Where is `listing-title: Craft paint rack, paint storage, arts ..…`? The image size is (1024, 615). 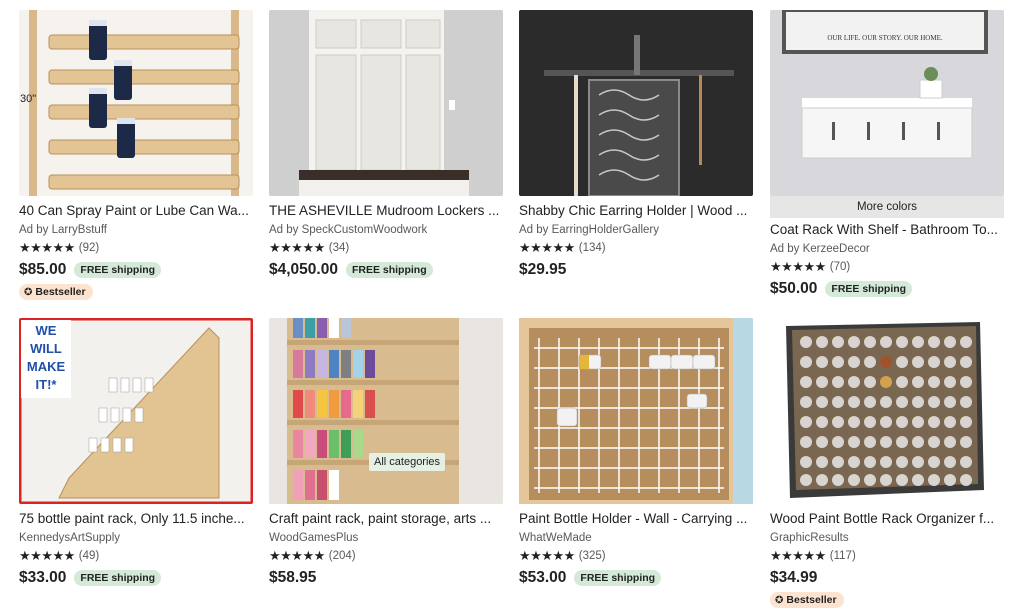 listing-title: Craft paint rack, paint storage, arts ..… is located at coordinates (386, 519).